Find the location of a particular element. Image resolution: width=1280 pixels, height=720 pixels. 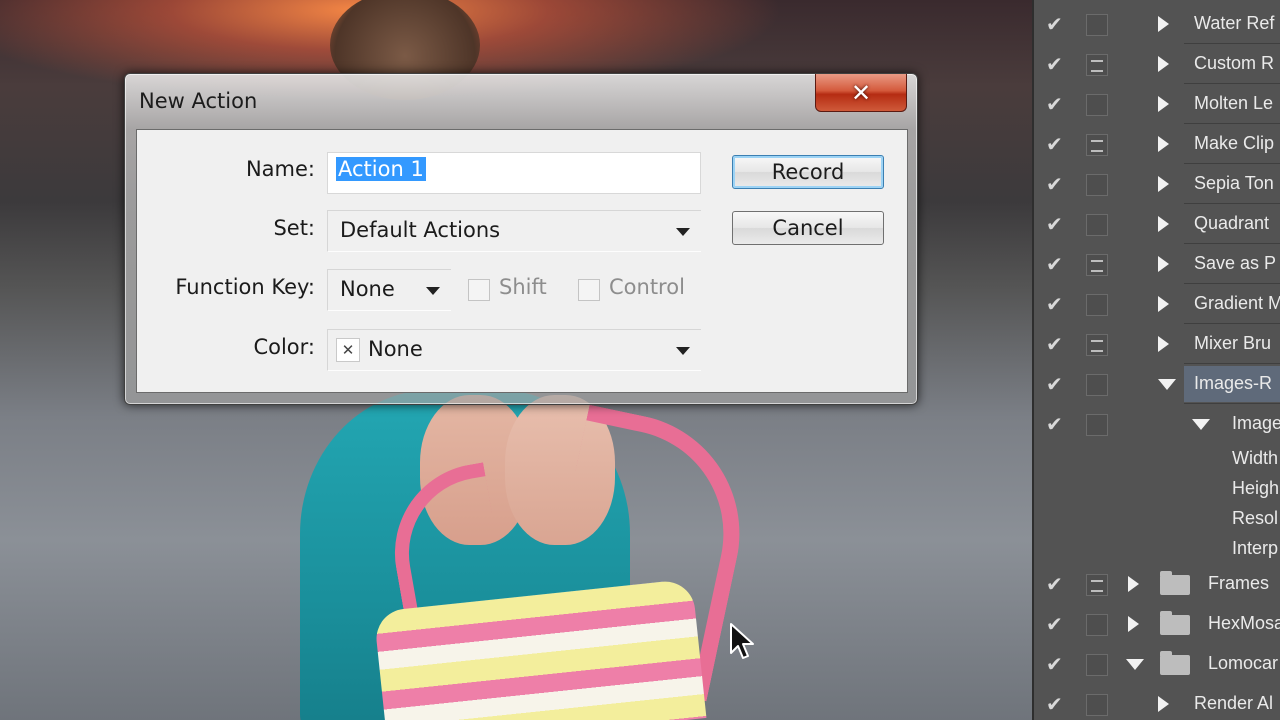

action-row-label: Quadrant is located at coordinates (1232, 223).